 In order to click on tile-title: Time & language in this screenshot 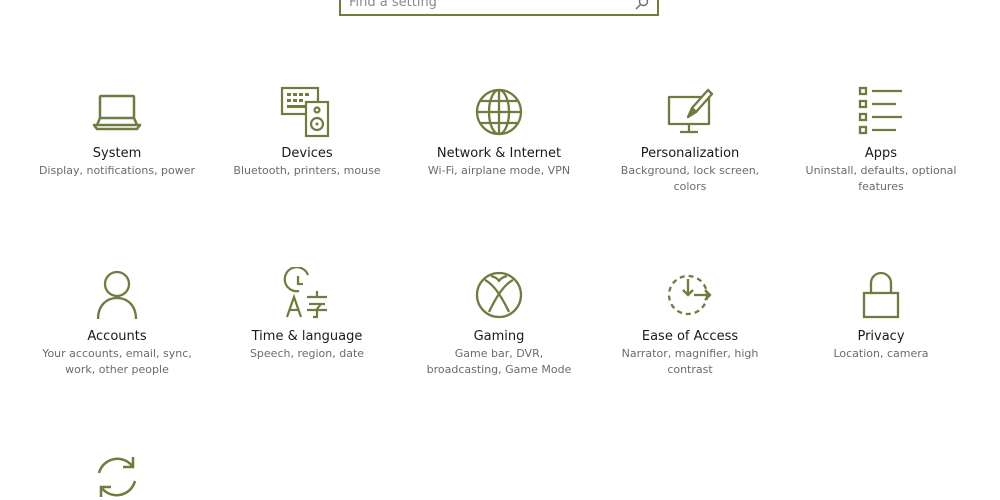, I will do `click(307, 336)`.